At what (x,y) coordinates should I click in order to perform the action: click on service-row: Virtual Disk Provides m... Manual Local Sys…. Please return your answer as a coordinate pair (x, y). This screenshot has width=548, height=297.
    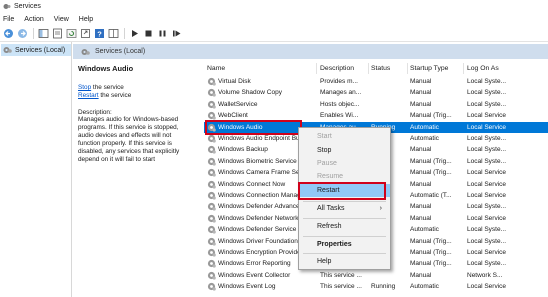
    Looking at the image, I should click on (376, 81).